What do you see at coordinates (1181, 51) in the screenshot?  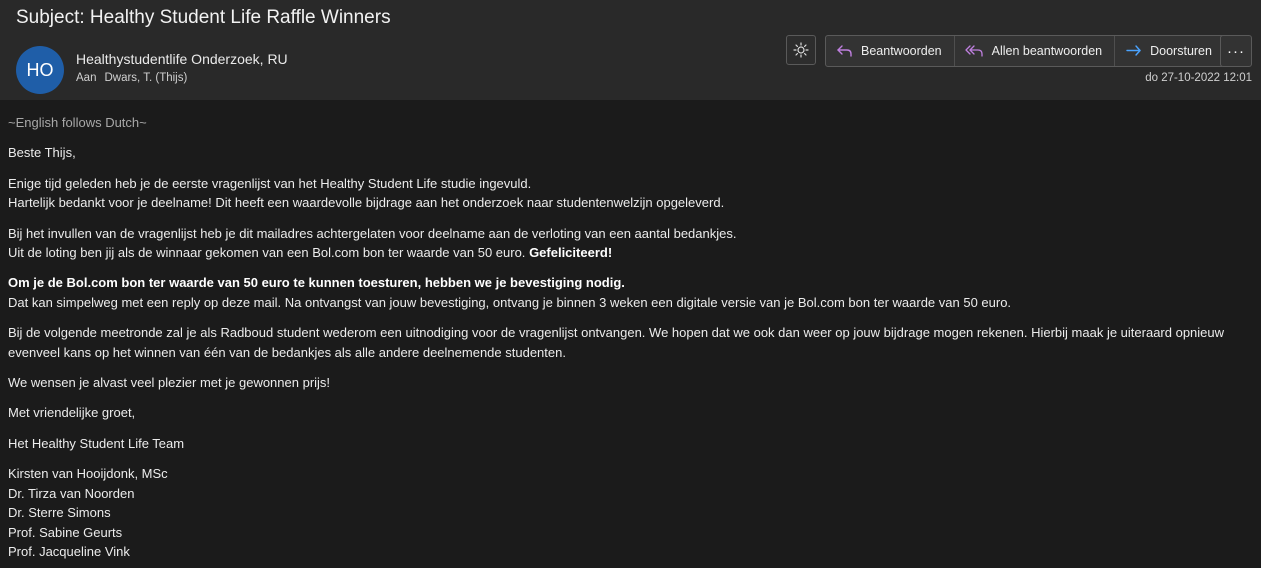 I see `forward-label: Doorsturen` at bounding box center [1181, 51].